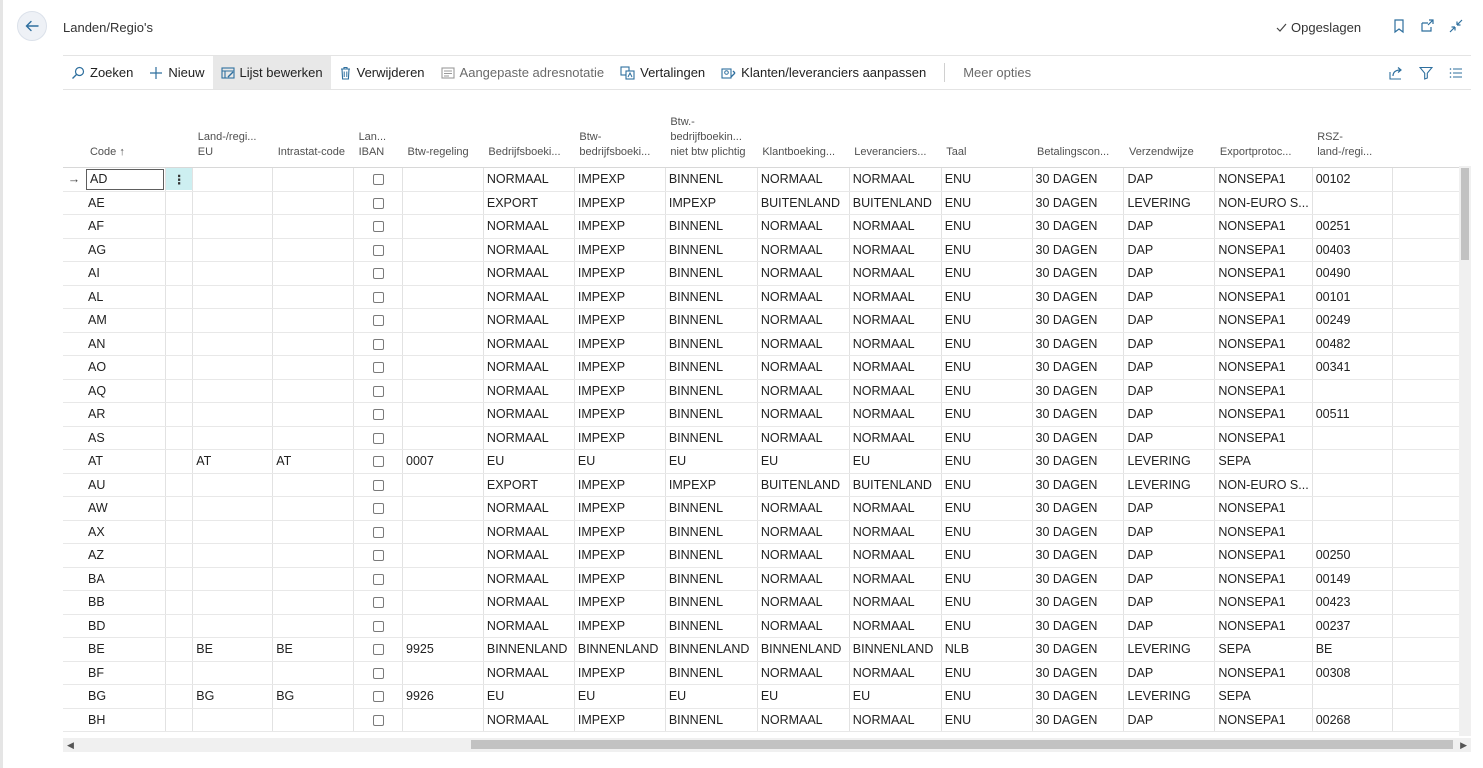 The image size is (1483, 768). I want to click on cell-klant: BUITENLAND, so click(803, 203).